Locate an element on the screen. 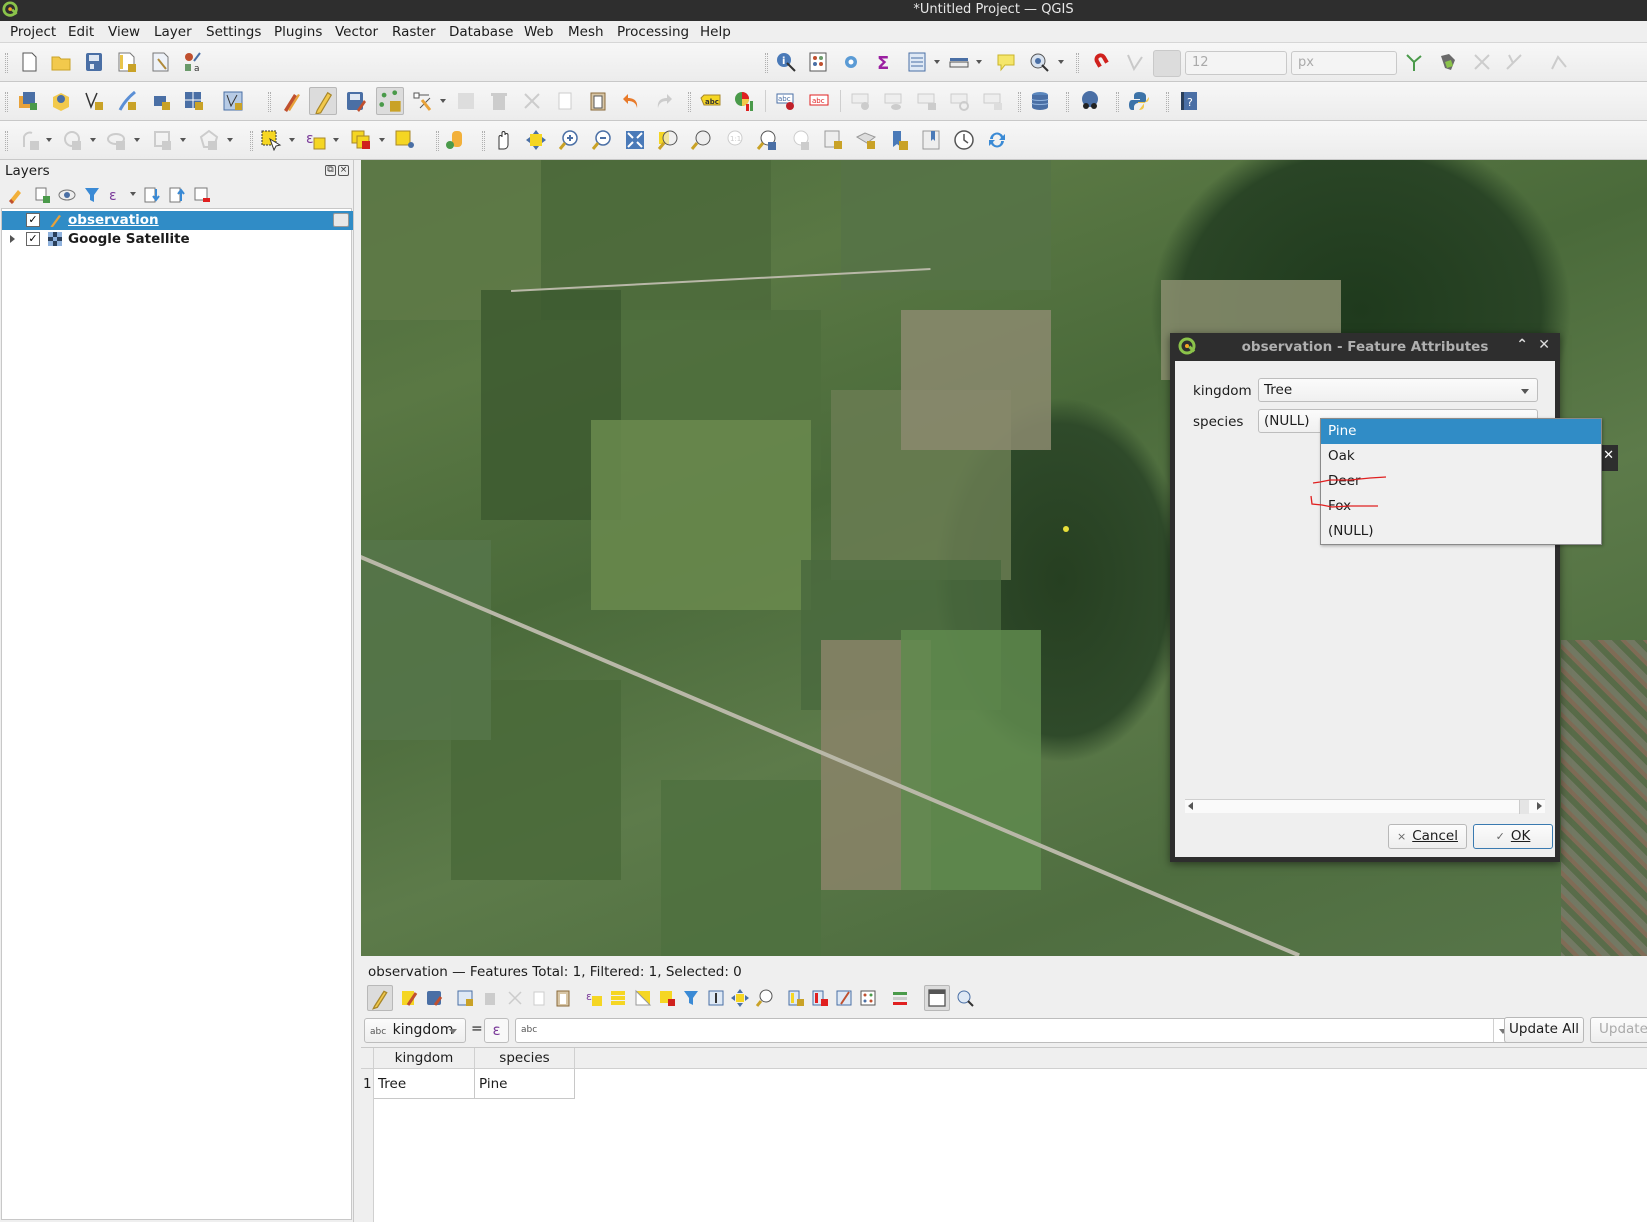 This screenshot has height=1222, width=1647. scroll-left-icon is located at coordinates (1190, 806).